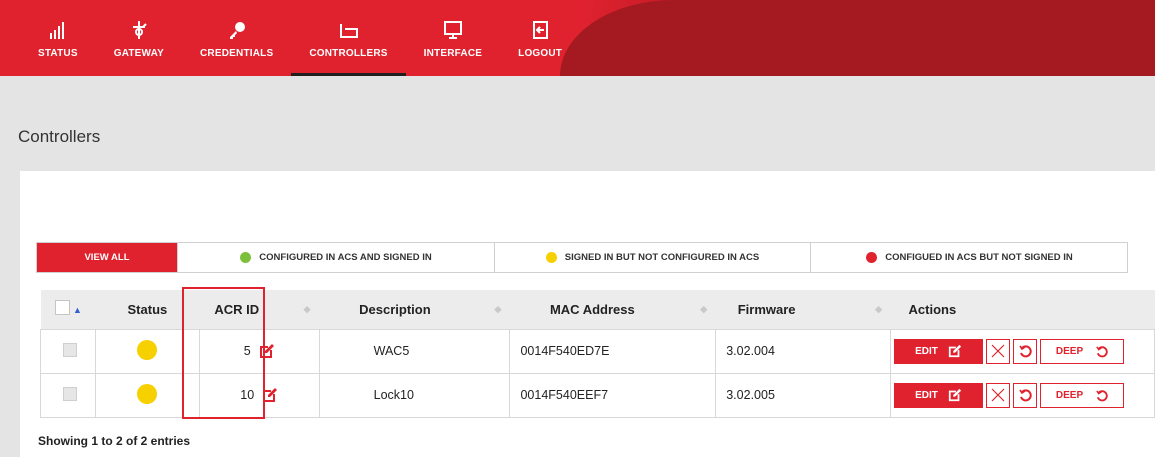  Describe the element at coordinates (613, 395) in the screenshot. I see `mac-address-cell: 0014F540EEF7` at that location.